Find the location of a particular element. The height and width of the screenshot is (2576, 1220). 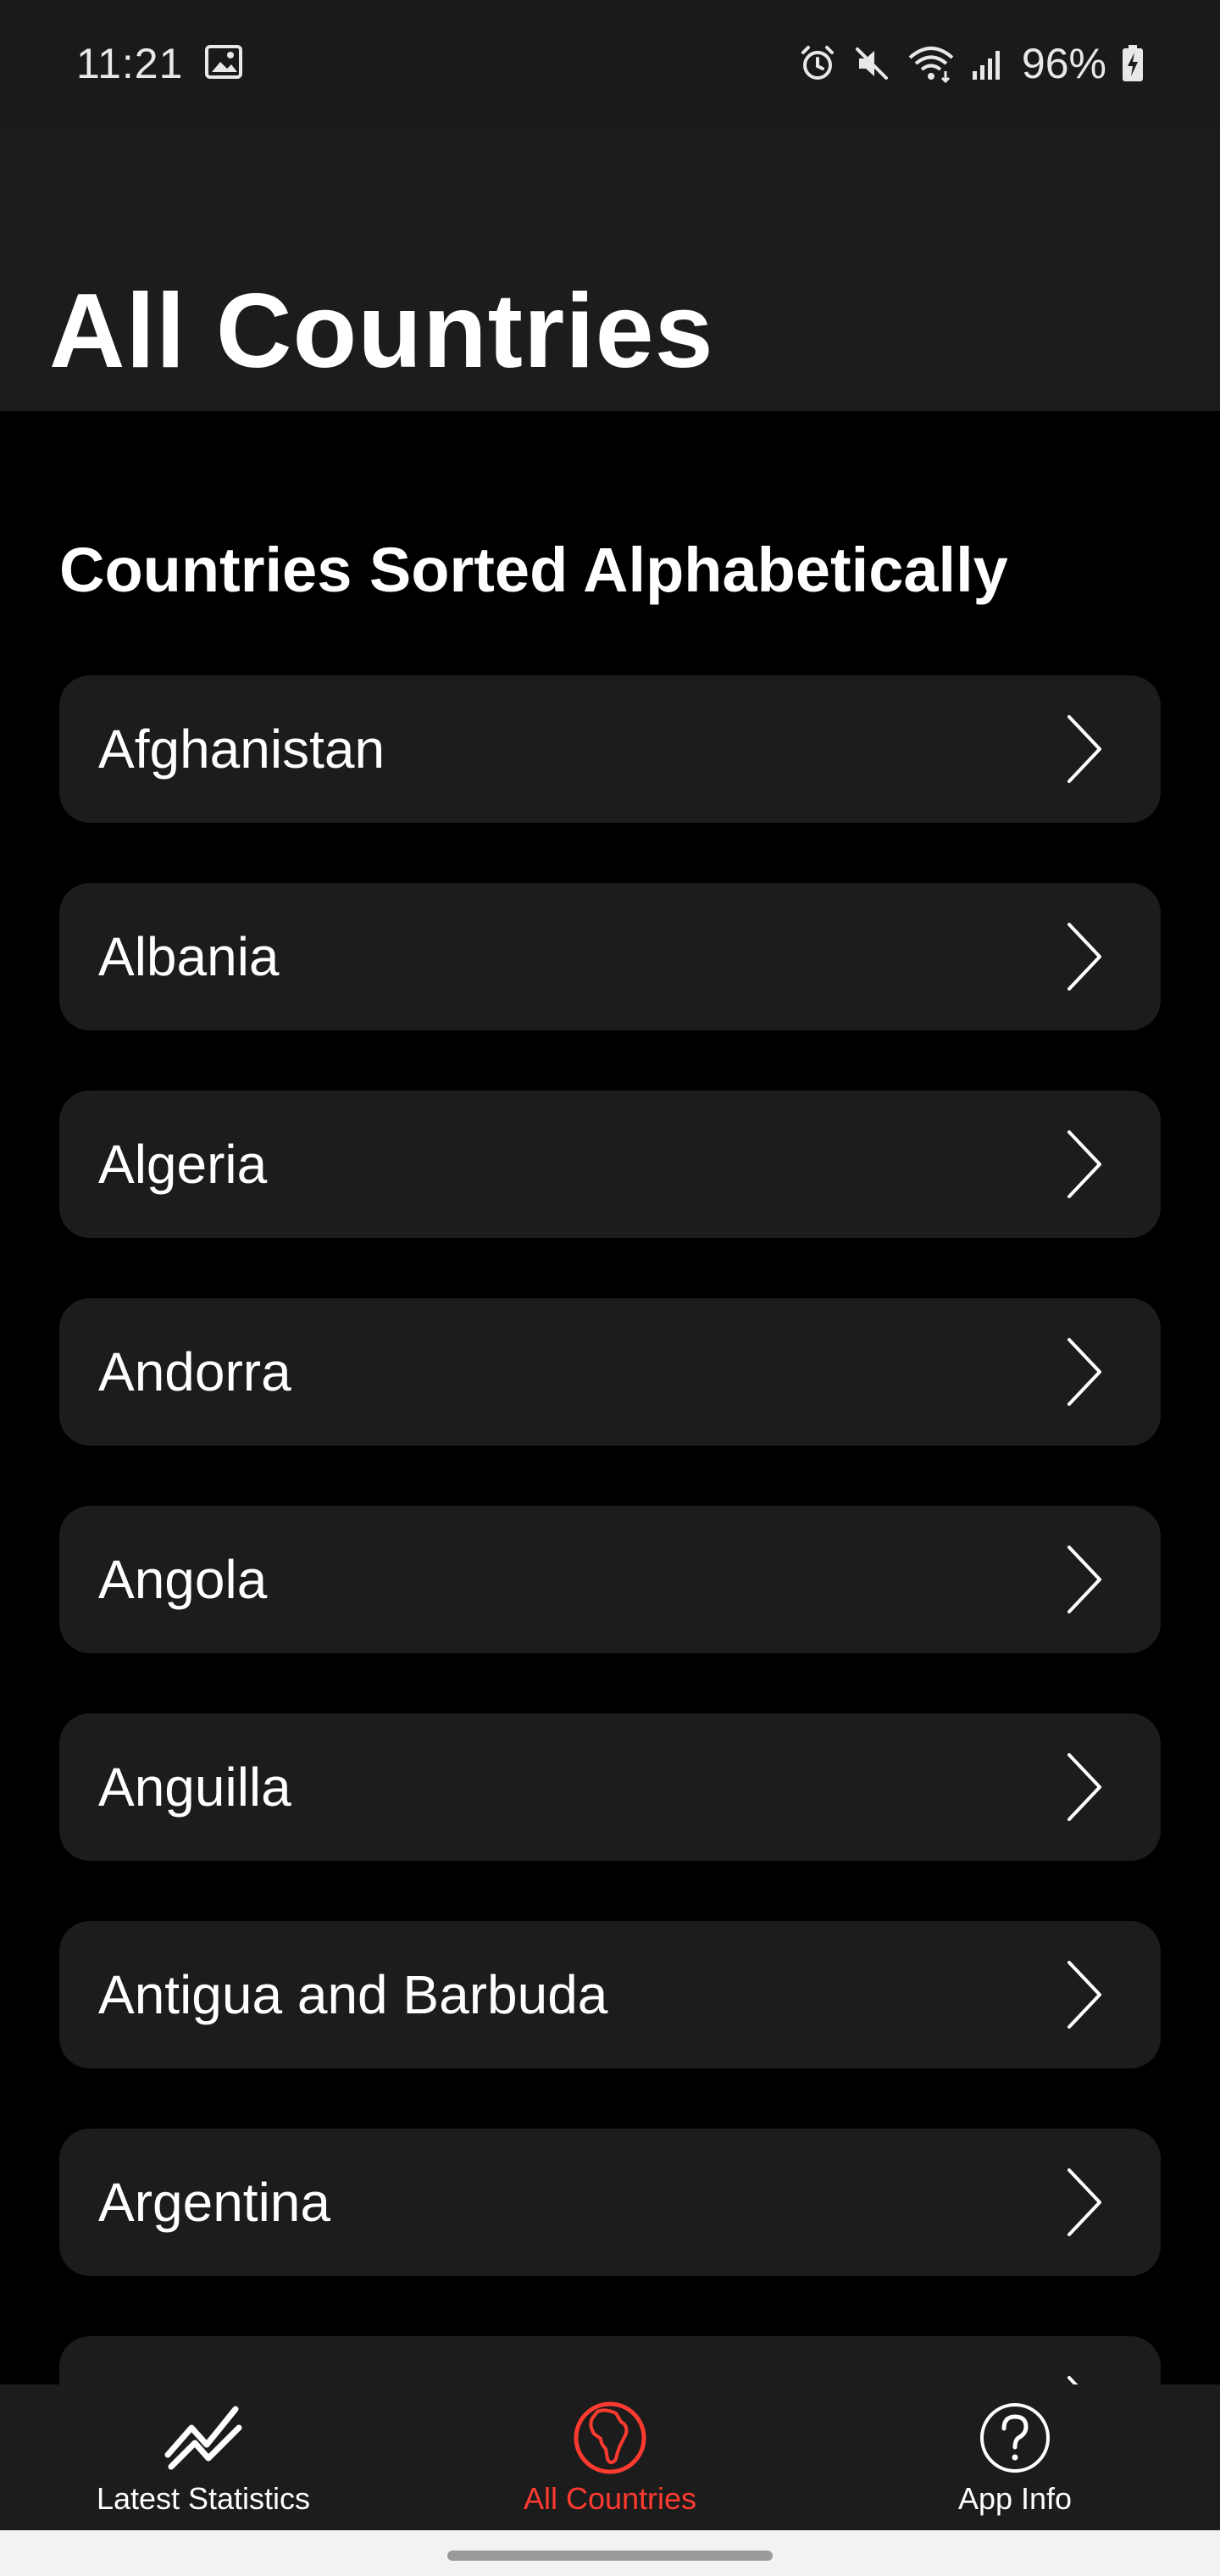

status-time: 11:21 is located at coordinates (130, 63).